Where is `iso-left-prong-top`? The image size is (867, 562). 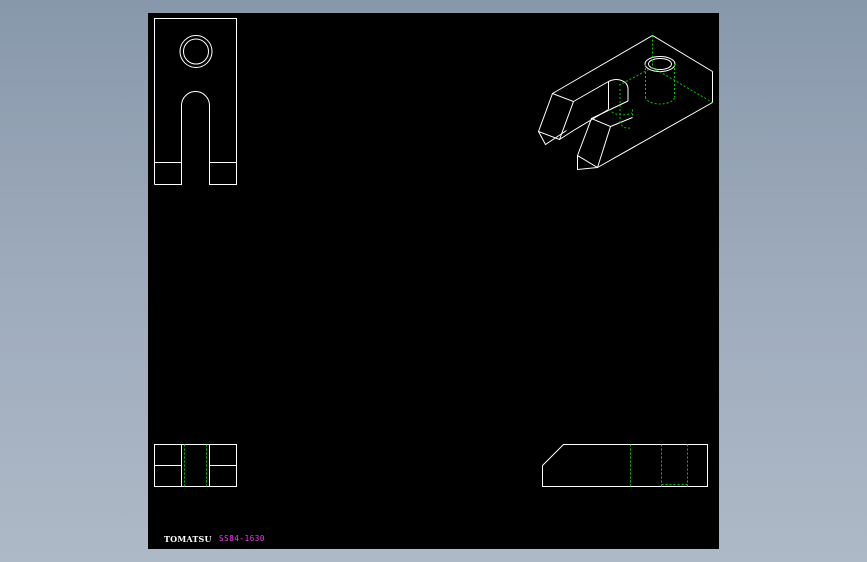 iso-left-prong-top is located at coordinates (591, 91).